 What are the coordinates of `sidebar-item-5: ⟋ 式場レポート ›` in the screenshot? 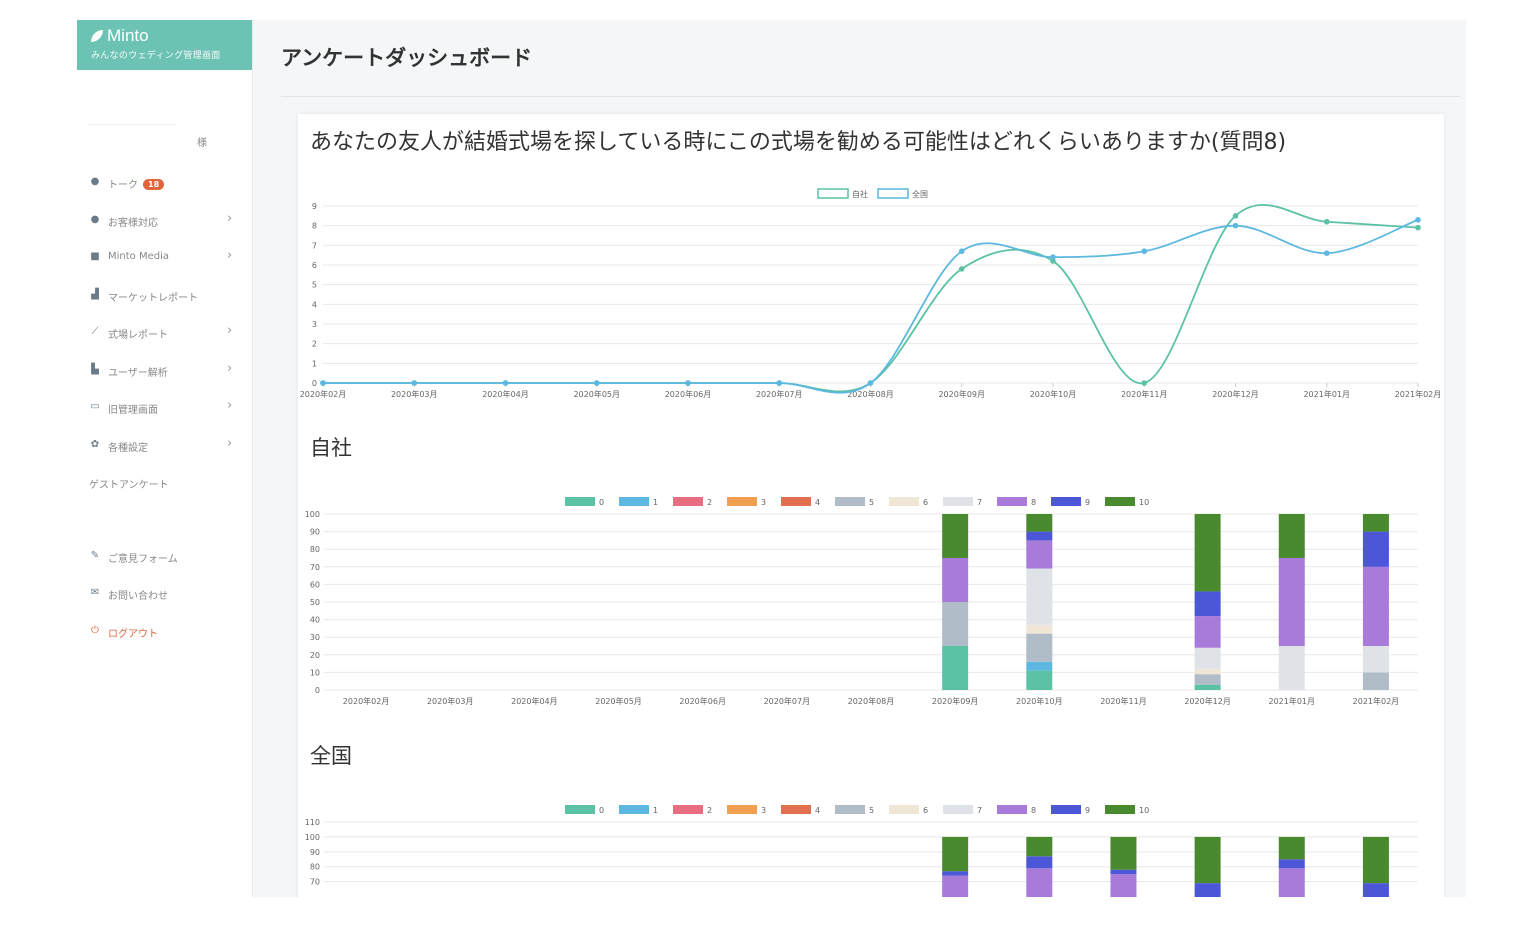 It's located at (164, 332).